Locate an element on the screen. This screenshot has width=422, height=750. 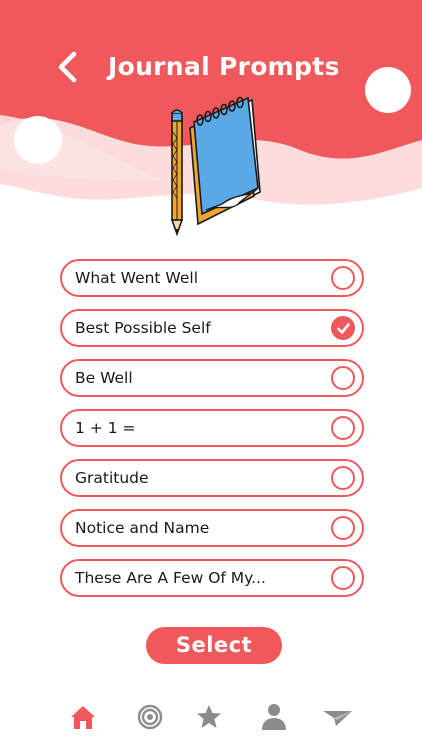
prompt-label: Gratitude is located at coordinates (112, 478).